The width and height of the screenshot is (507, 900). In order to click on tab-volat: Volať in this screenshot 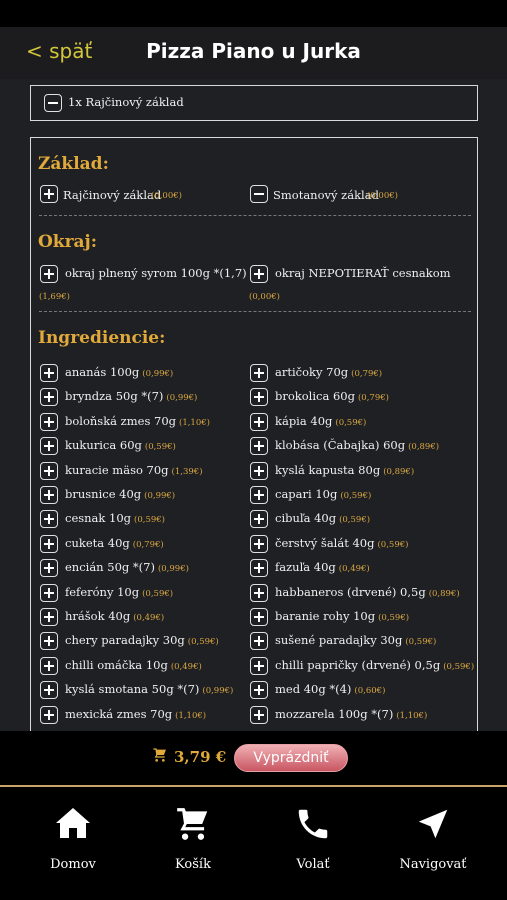, I will do `click(313, 838)`.